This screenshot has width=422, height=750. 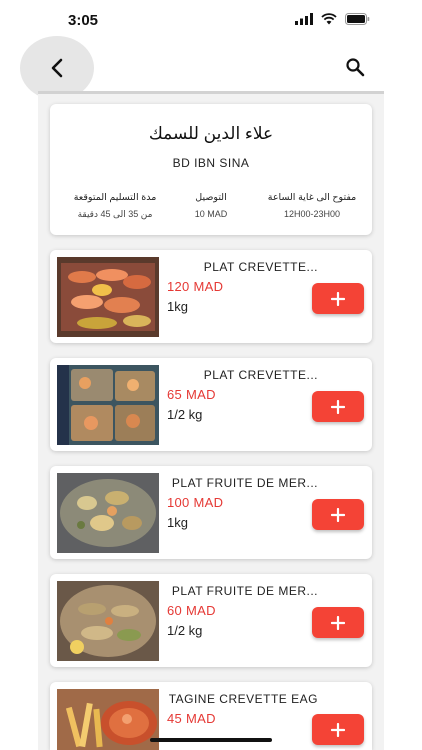 What do you see at coordinates (312, 214) in the screenshot?
I see `opening-hours-value: 12H00-23H00` at bounding box center [312, 214].